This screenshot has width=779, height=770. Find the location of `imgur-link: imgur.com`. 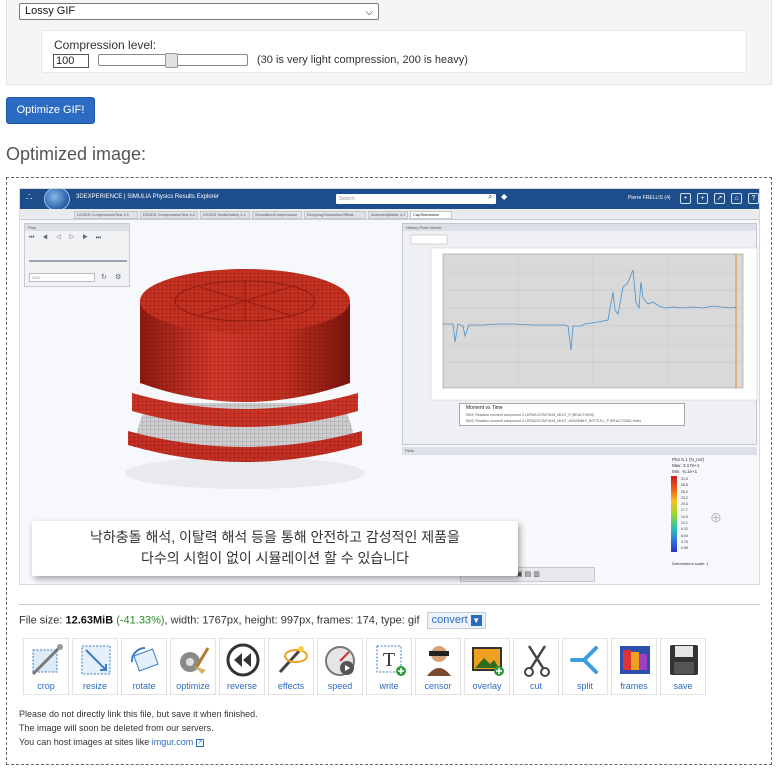

imgur-link: imgur.com is located at coordinates (173, 742).